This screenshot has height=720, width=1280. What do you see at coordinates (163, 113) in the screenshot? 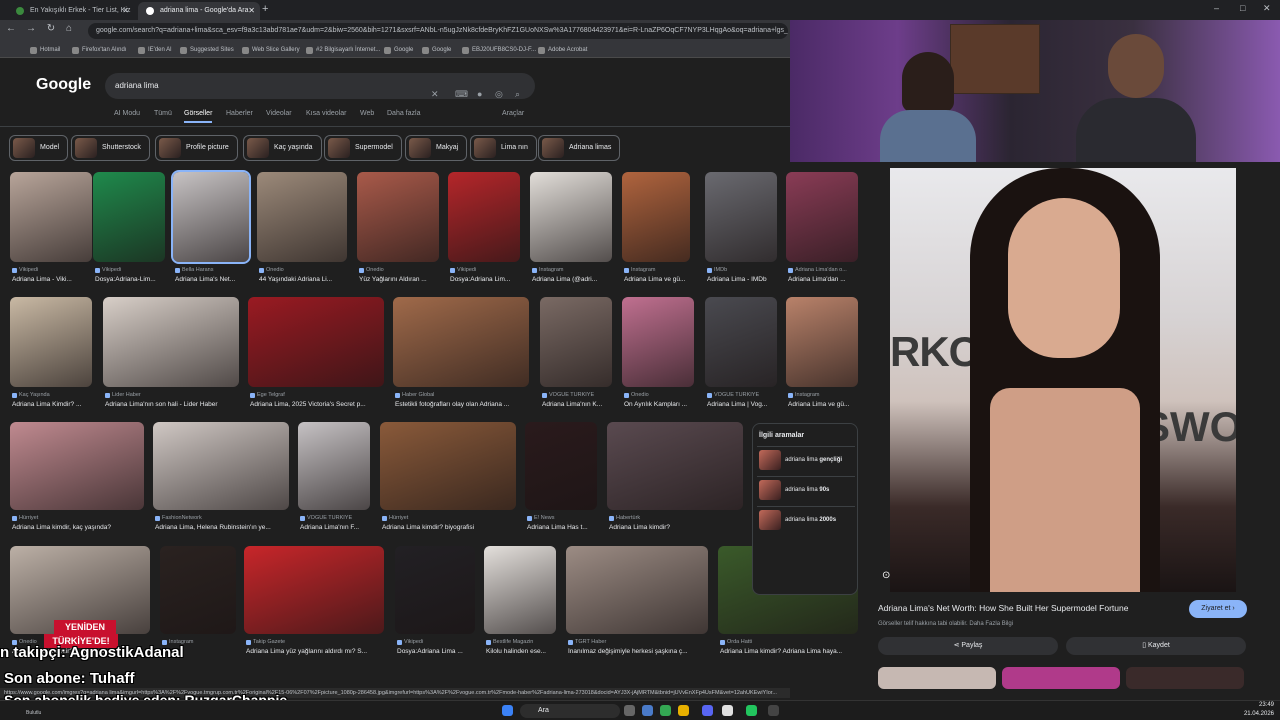
I see `tab-all: Tümü` at bounding box center [163, 113].